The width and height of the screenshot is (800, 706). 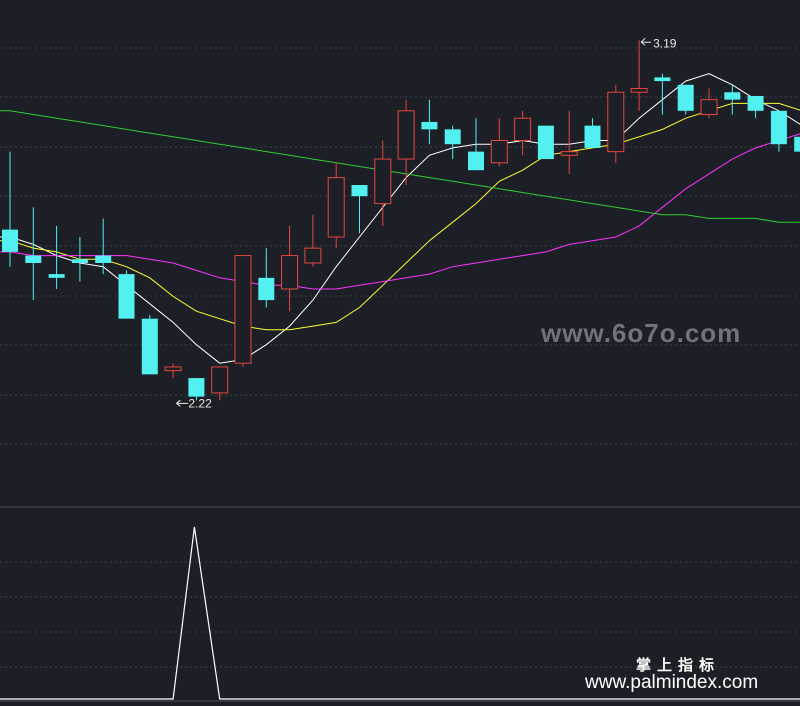 I want to click on annotation-label-0: 3.19, so click(x=665, y=43).